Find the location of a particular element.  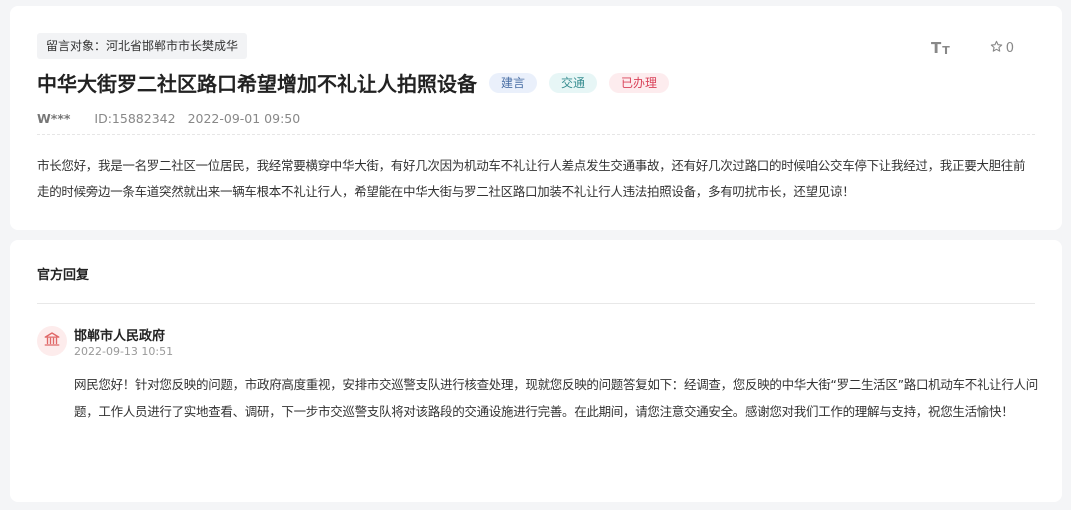

category-badge: 交通 is located at coordinates (573, 82).